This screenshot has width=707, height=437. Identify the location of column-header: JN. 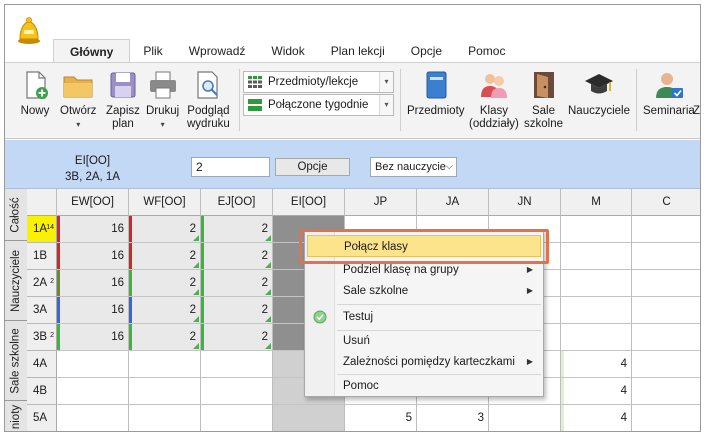
(525, 202).